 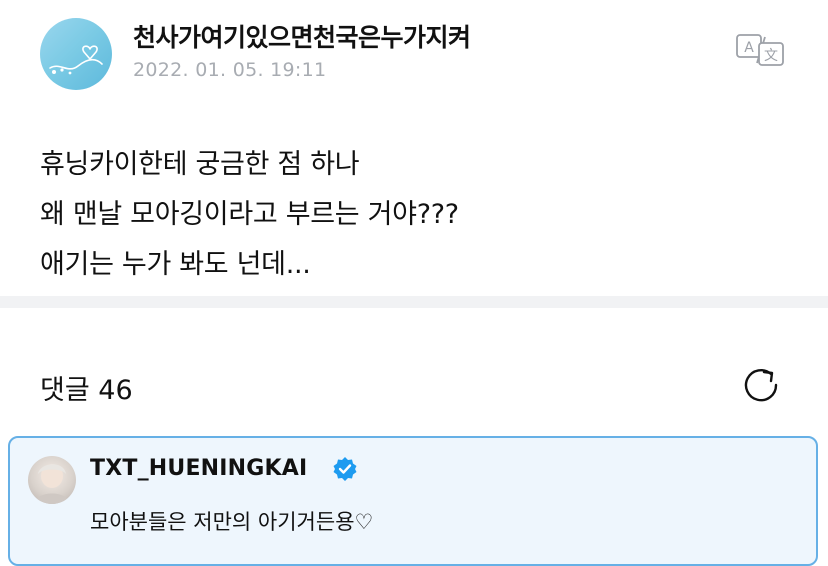 I want to click on svg-text: A, so click(x=749, y=48).